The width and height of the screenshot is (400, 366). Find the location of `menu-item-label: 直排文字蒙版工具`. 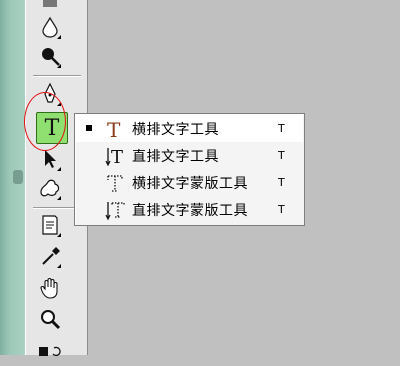

menu-item-label: 直排文字蒙版工具 is located at coordinates (190, 210).